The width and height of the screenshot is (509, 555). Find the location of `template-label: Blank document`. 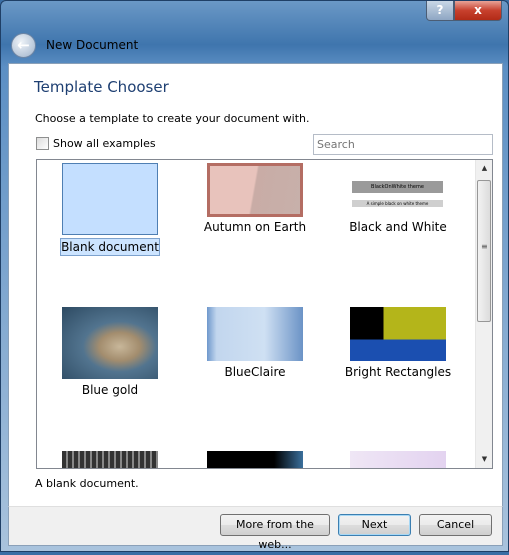

template-label: Blank document is located at coordinates (110, 247).